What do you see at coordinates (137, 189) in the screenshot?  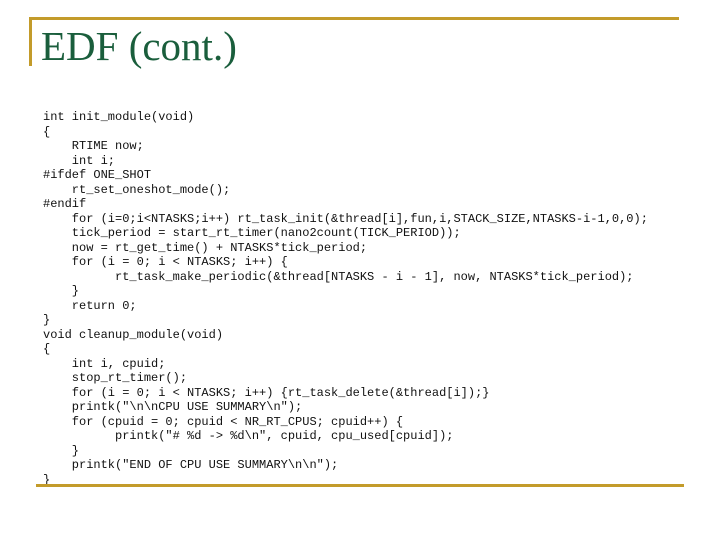 I see `code-line: rt_set_oneshot_mode();` at bounding box center [137, 189].